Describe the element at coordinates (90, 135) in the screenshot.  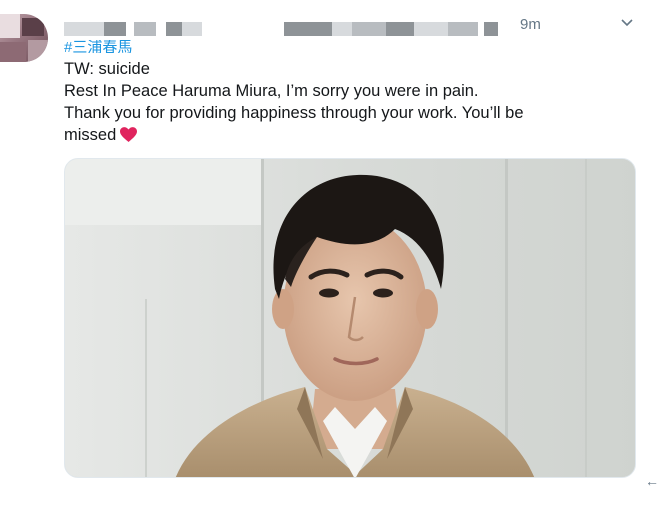
I see `tweet-text-line: missed` at that location.